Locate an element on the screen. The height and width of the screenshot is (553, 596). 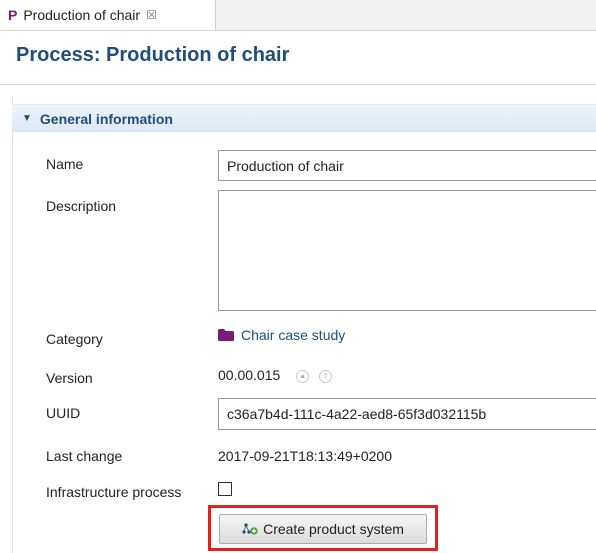
folder-icon is located at coordinates (226, 335).